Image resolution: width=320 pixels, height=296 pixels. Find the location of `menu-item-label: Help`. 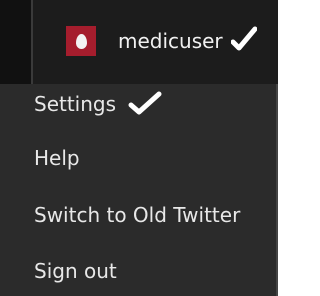

menu-item-label: Help is located at coordinates (57, 158).